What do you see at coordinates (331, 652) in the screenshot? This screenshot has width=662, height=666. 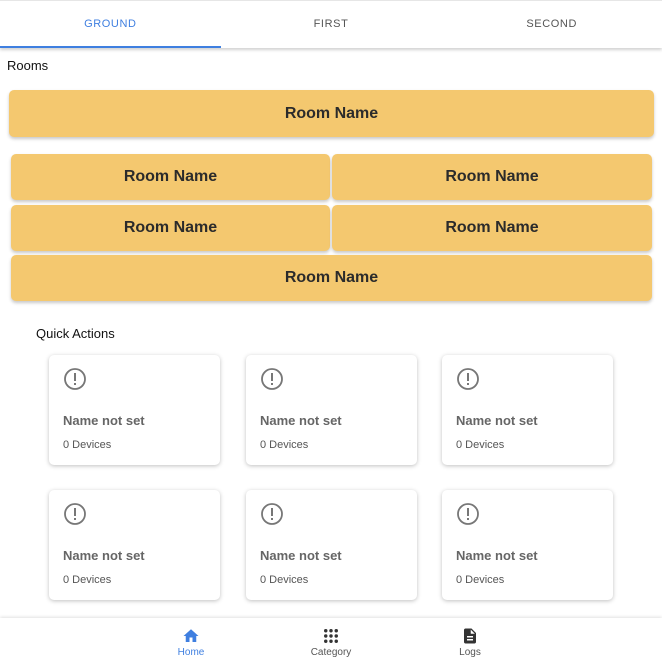 I see `nav-category-label: Category` at bounding box center [331, 652].